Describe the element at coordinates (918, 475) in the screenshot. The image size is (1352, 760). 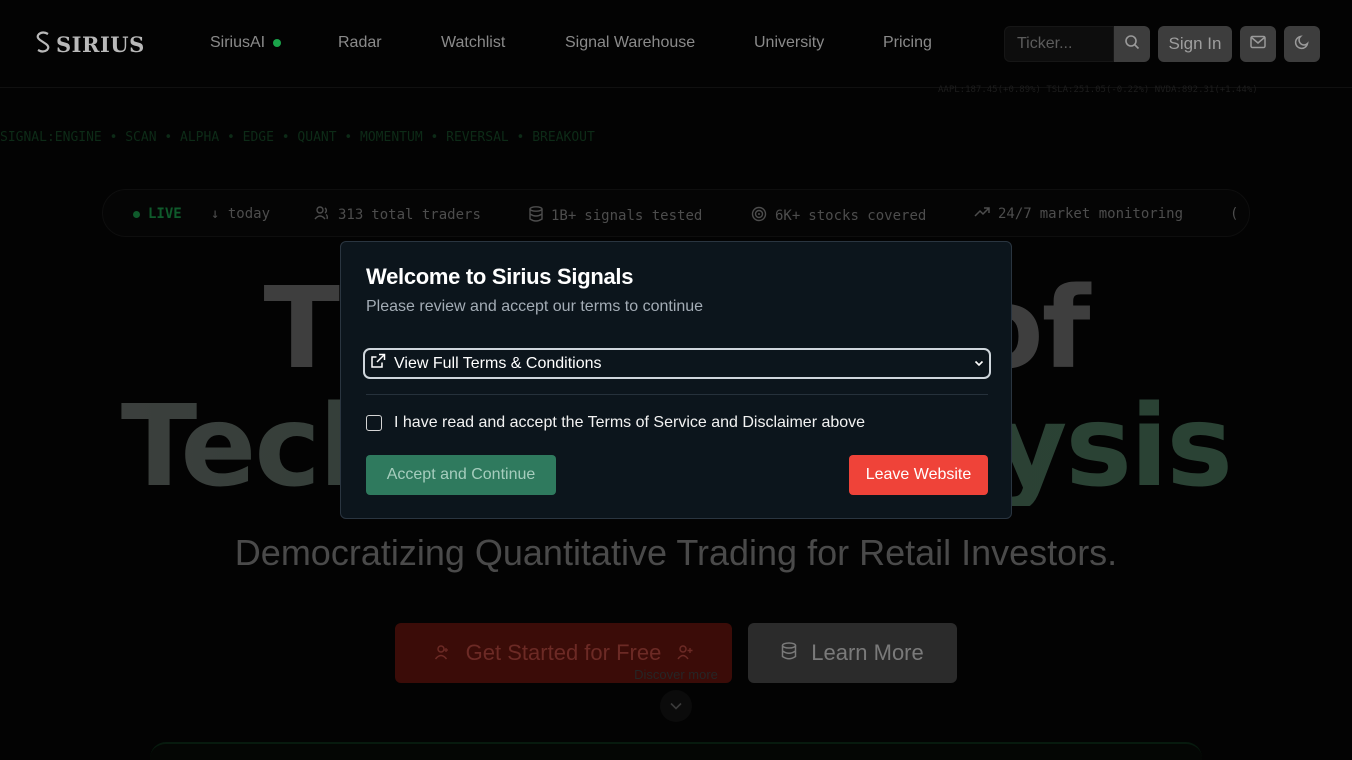
I see `leave-website-button: Leave Website` at that location.